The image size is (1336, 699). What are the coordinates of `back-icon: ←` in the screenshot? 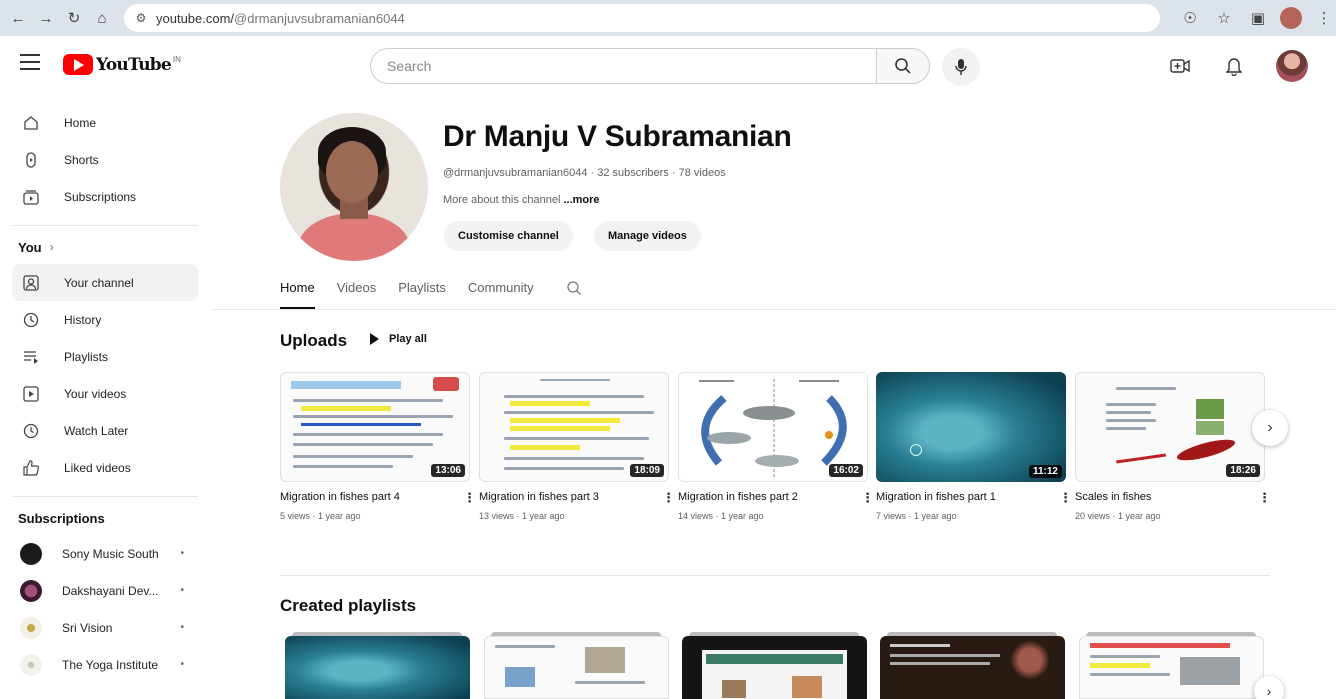 It's located at (18, 18).